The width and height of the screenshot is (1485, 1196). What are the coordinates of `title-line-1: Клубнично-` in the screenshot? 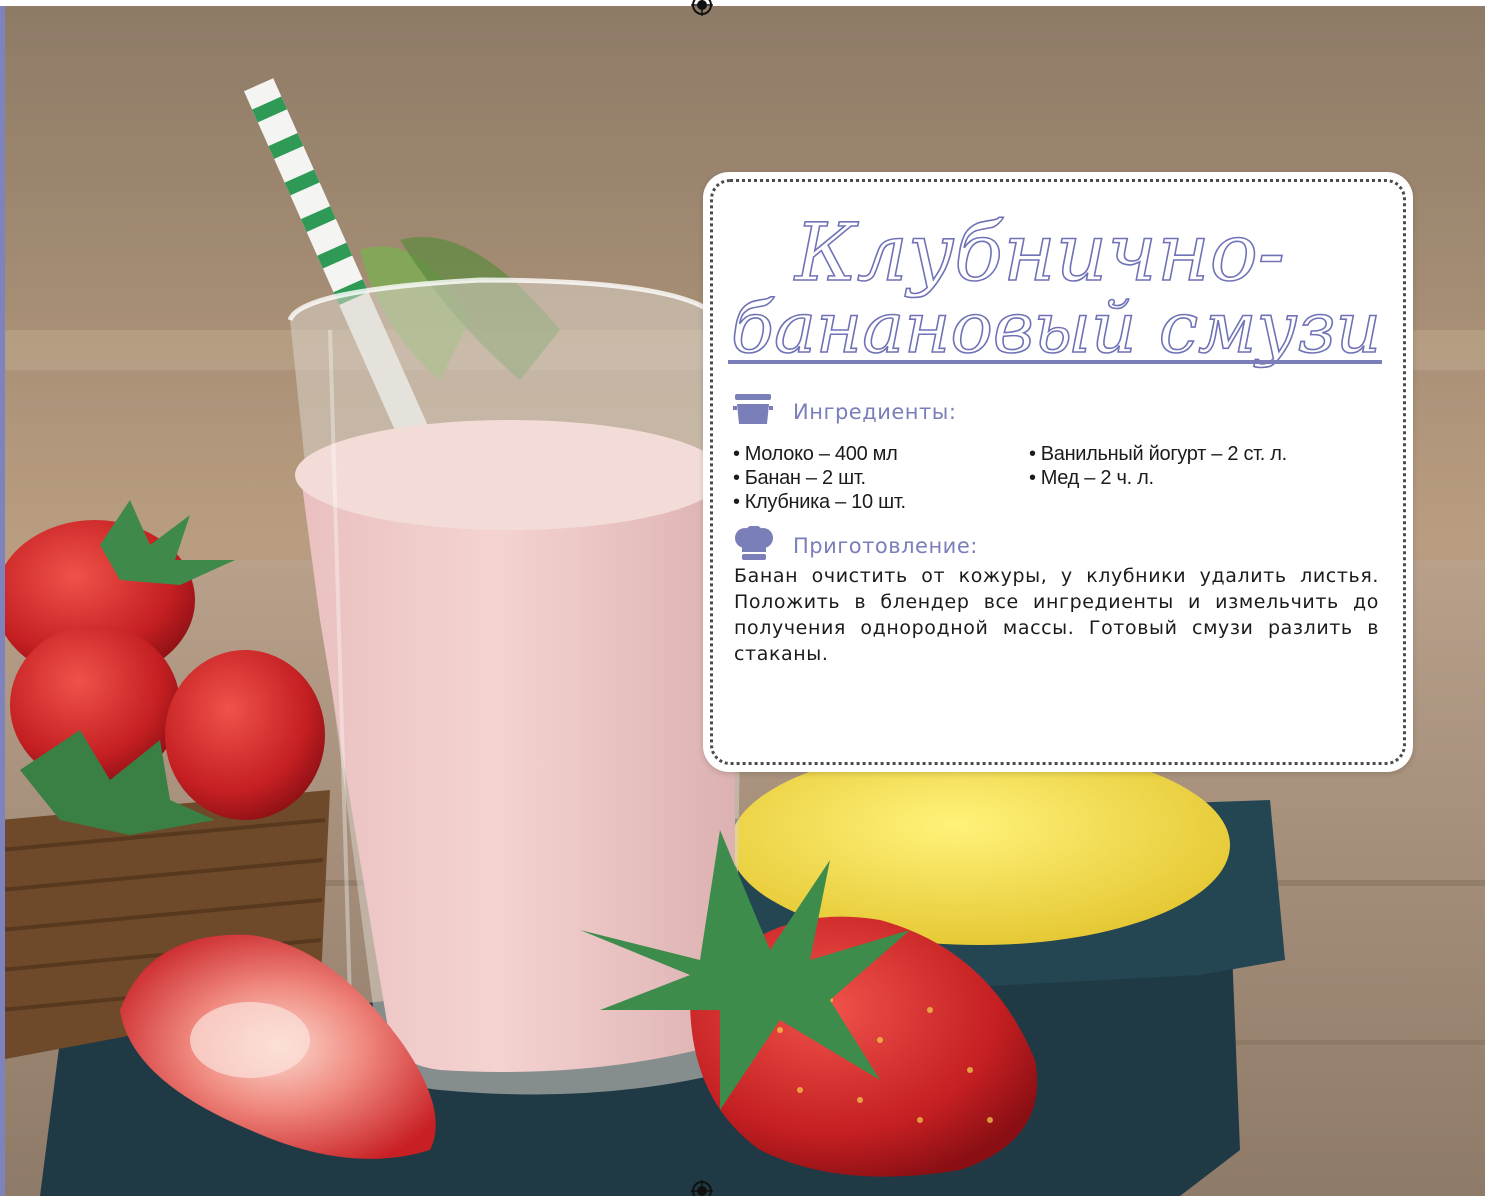 It's located at (1039, 252).